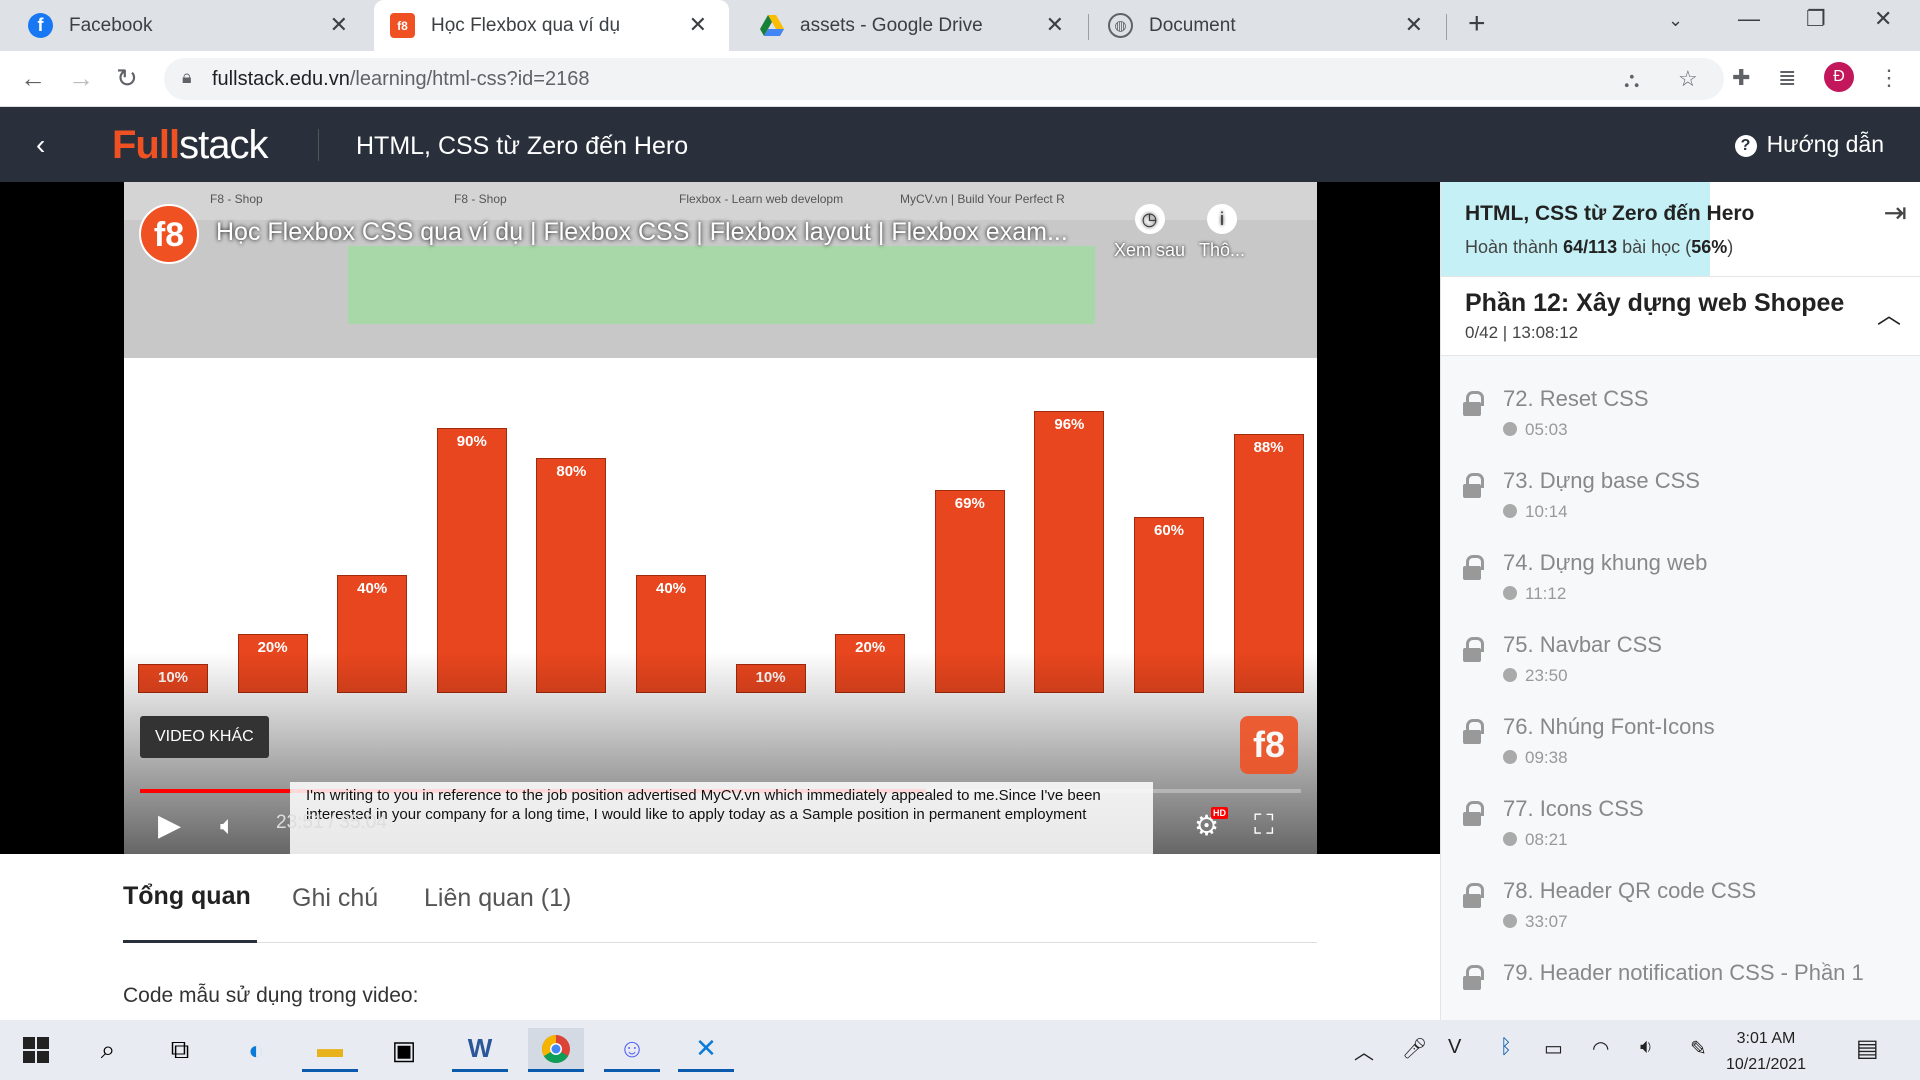  I want to click on lesson-item: 76. Nhúng Font-Icons 09:38, so click(1680, 743).